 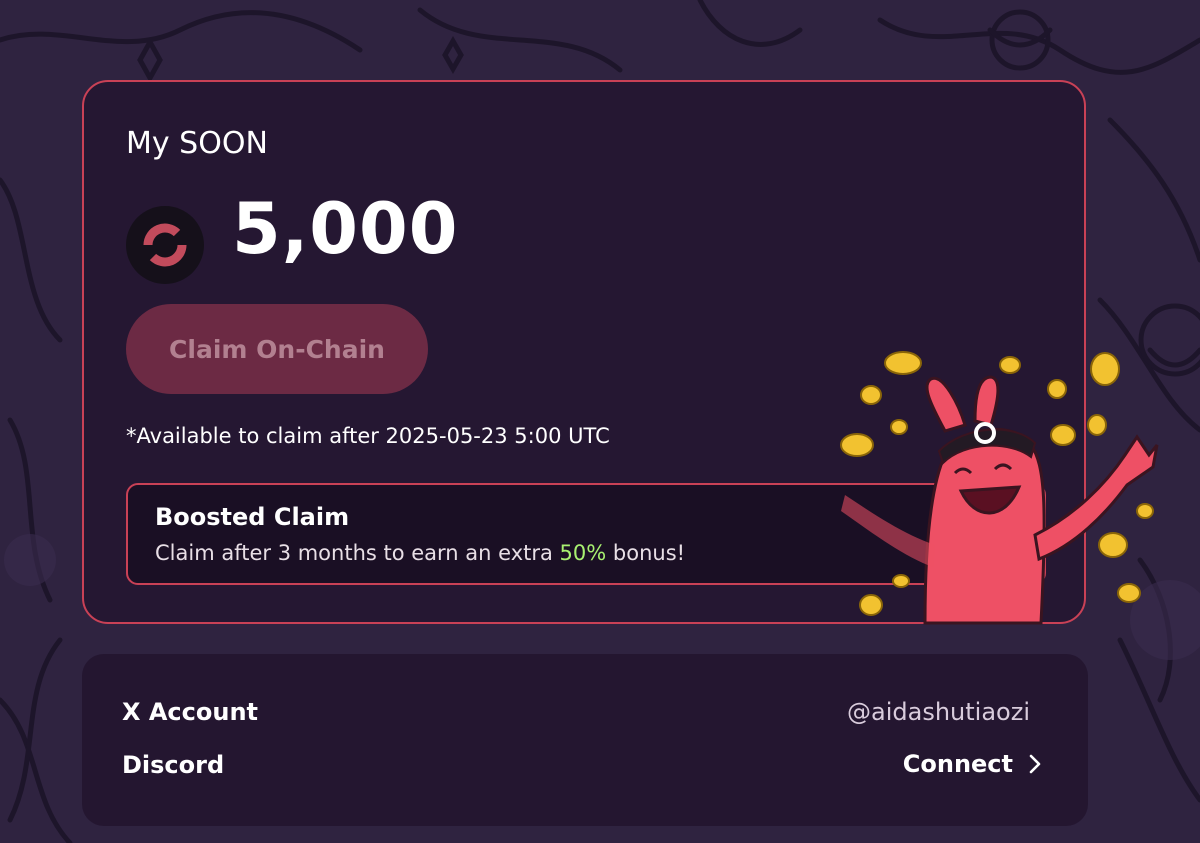 I want to click on boosted-claim-title: Boosted Claim, so click(x=252, y=517).